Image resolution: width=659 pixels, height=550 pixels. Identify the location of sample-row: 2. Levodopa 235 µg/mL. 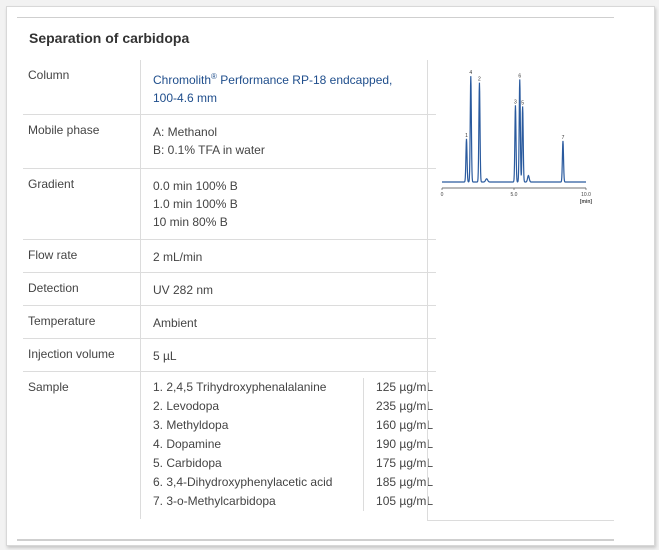
(293, 406).